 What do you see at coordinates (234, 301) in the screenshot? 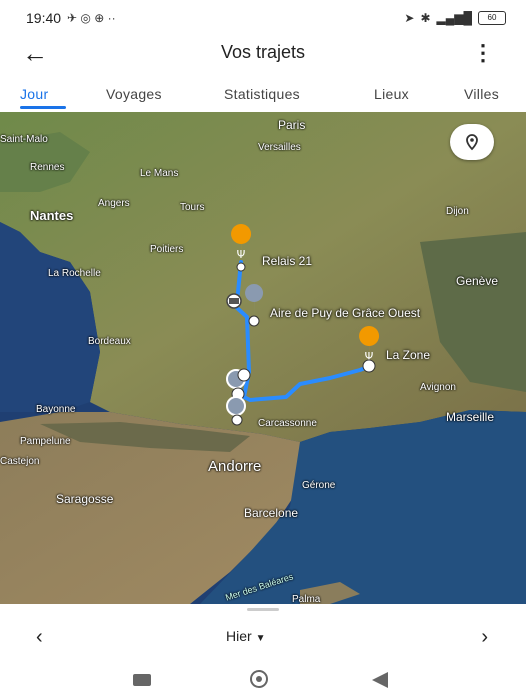
I see `stop-marker` at bounding box center [234, 301].